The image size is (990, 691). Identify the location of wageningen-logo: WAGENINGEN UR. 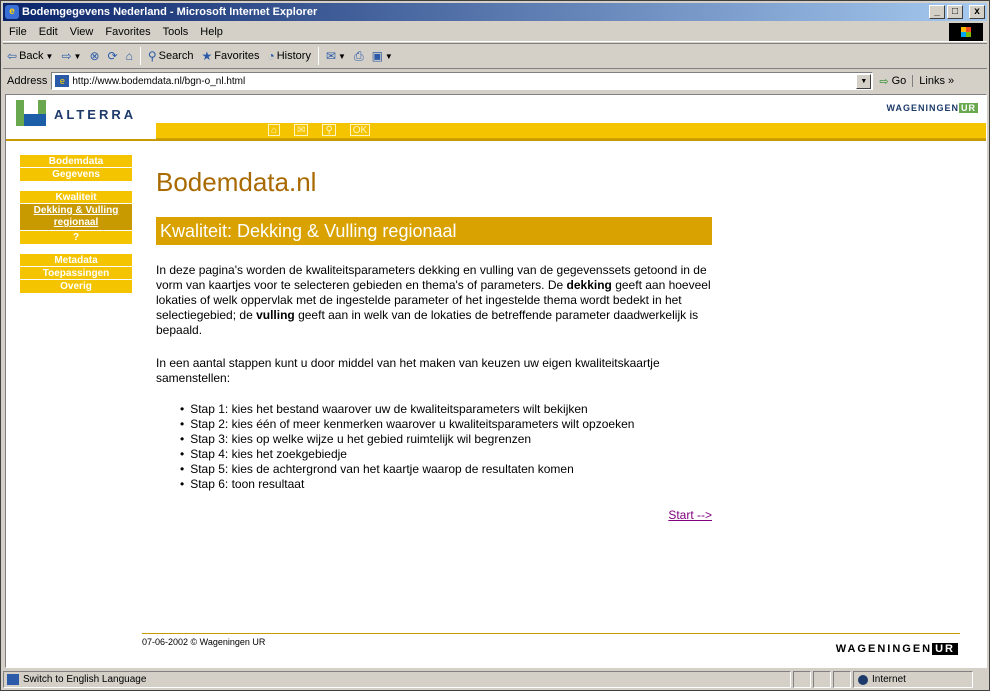
(932, 108).